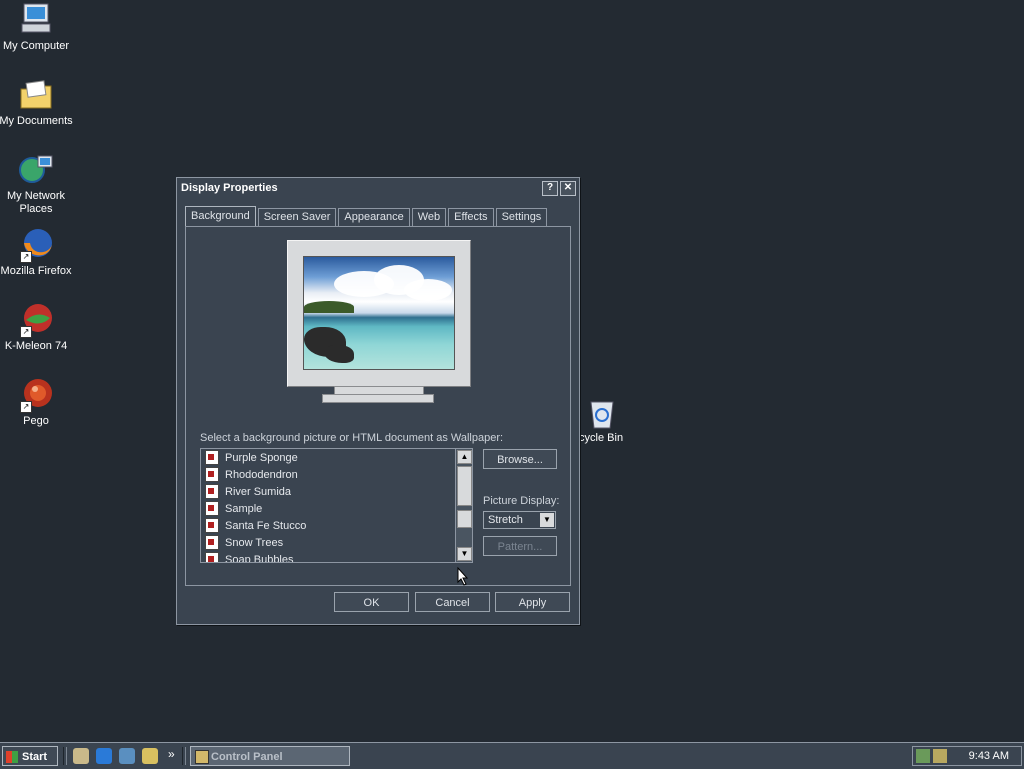 The width and height of the screenshot is (1024, 769). Describe the element at coordinates (36, 202) in the screenshot. I see `desktop-icon-label: My Network Places` at that location.